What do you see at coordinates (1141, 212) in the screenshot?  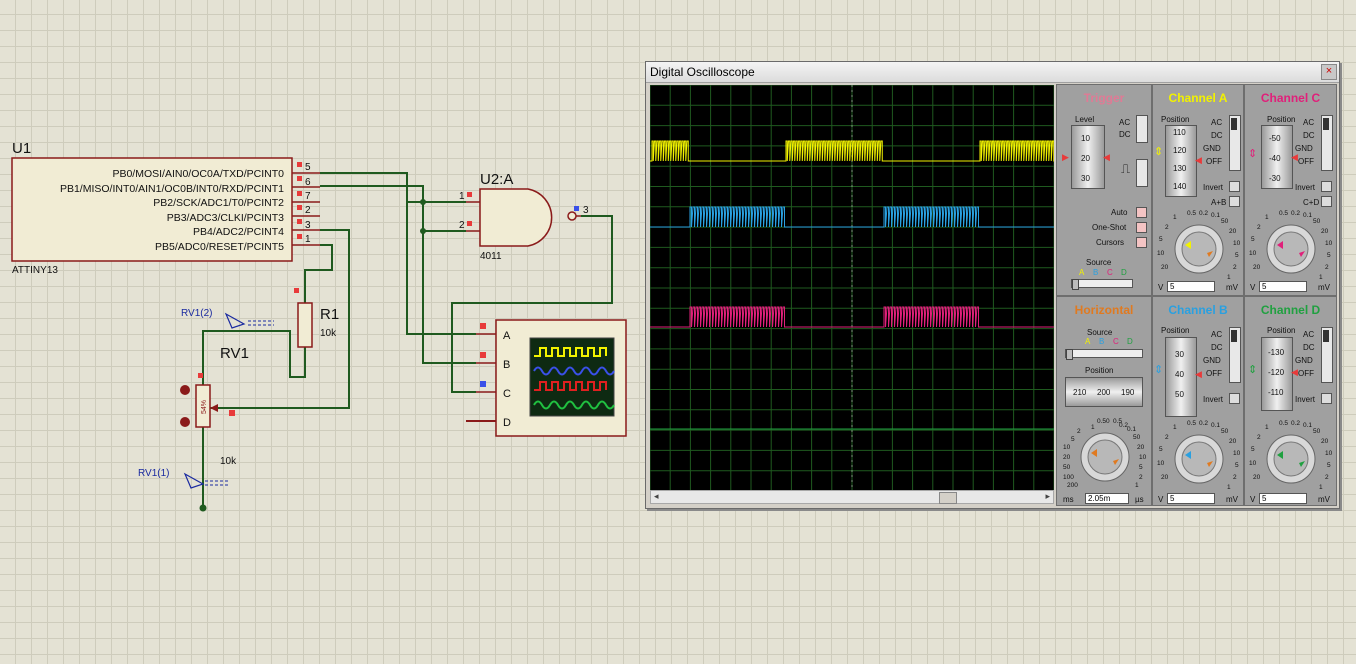 I see `trigger-auto-button` at bounding box center [1141, 212].